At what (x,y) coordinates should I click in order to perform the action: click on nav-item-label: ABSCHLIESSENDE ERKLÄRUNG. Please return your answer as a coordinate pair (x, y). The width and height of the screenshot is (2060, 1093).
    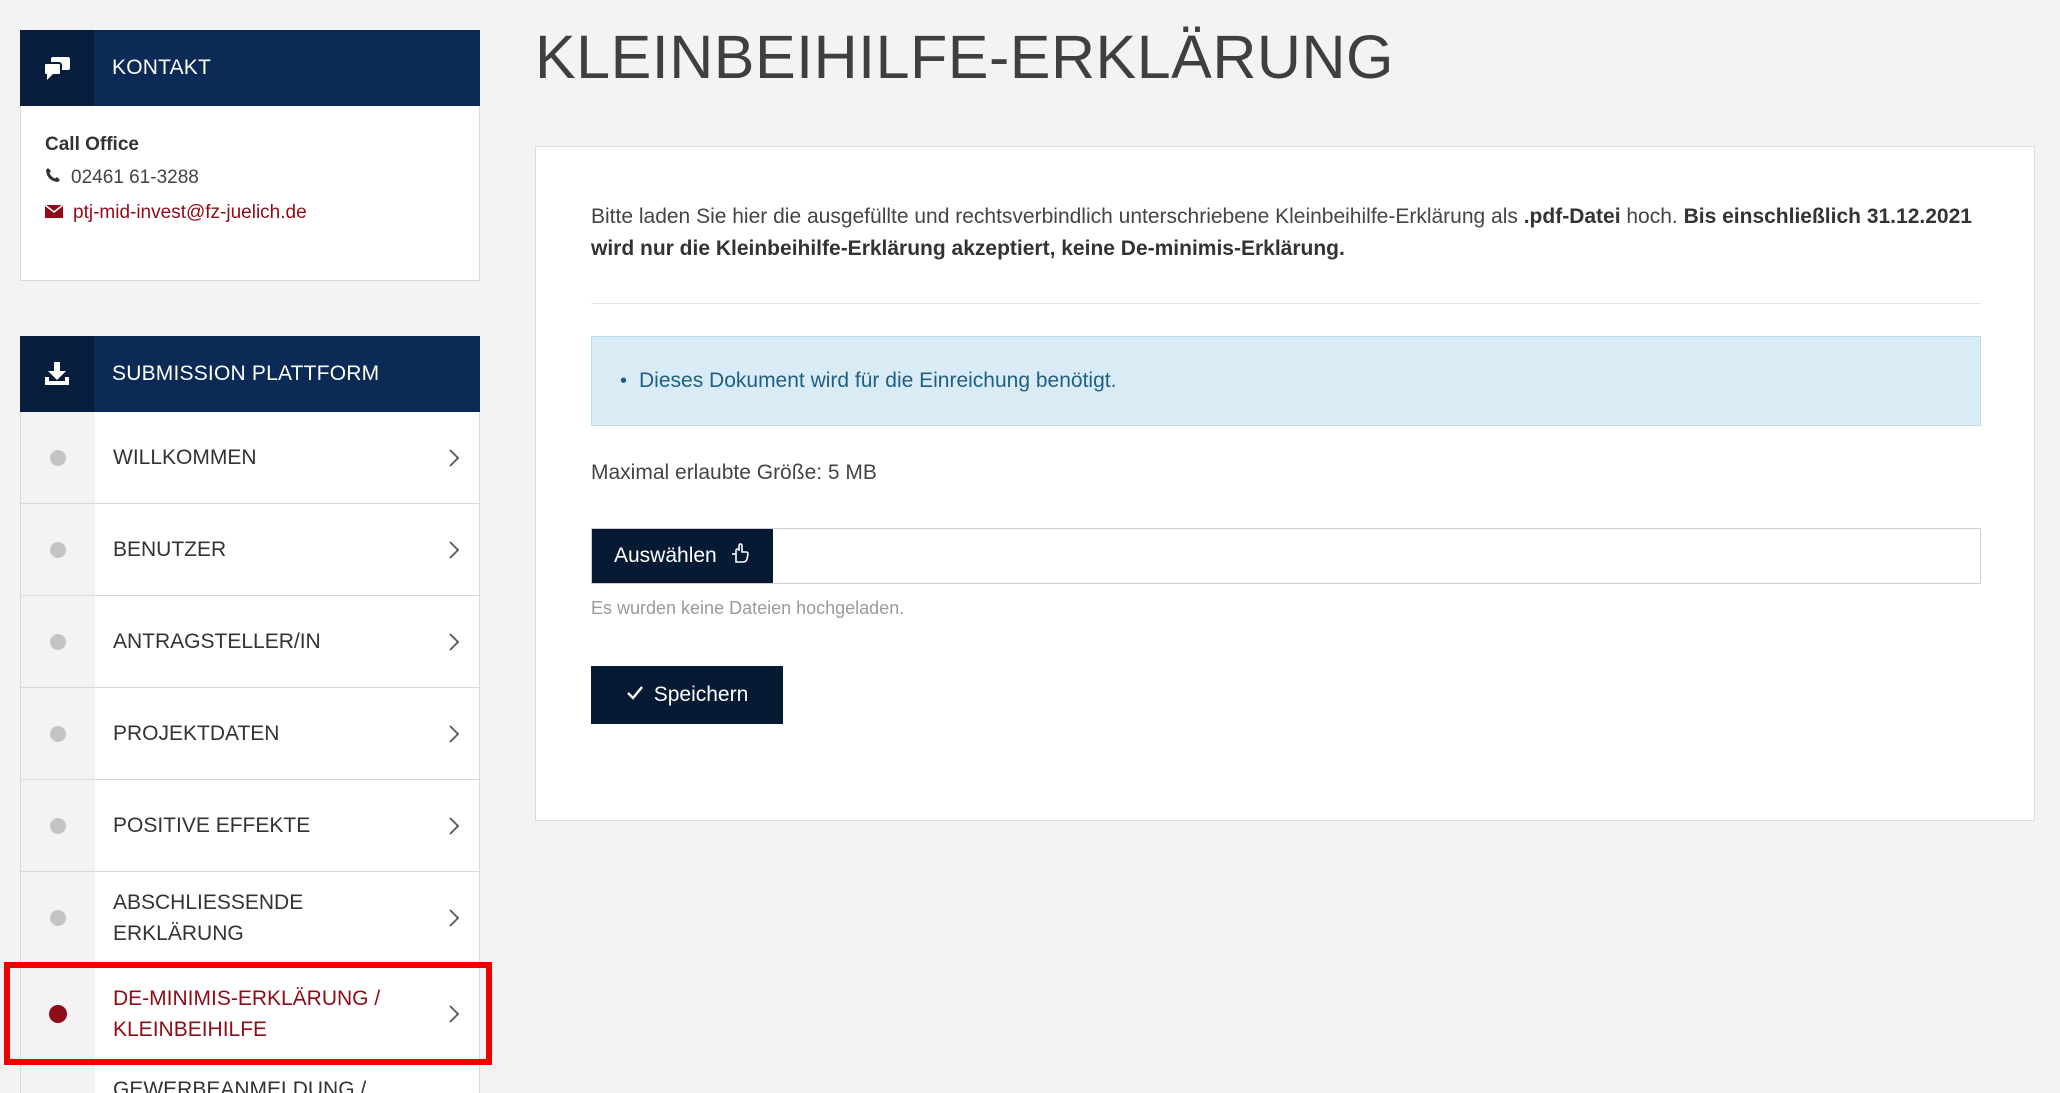
    Looking at the image, I should click on (208, 917).